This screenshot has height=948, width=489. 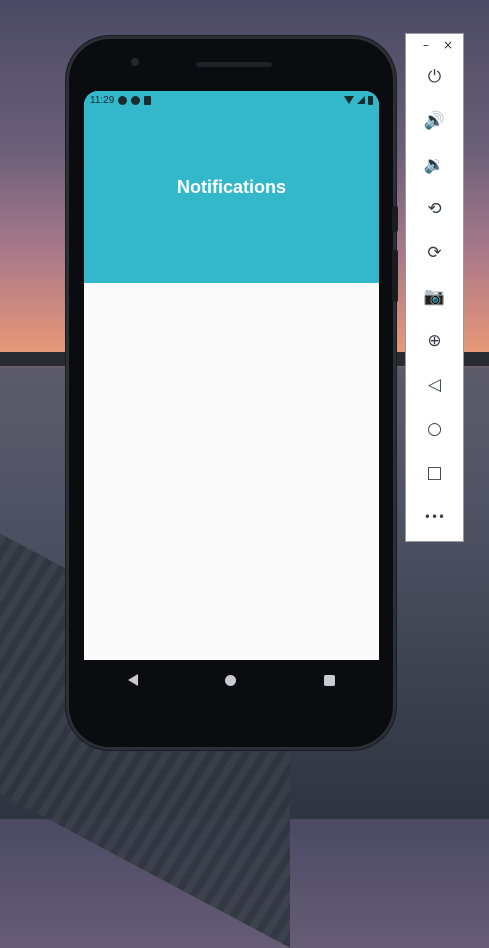 What do you see at coordinates (330, 680) in the screenshot?
I see `nav-recents-icon` at bounding box center [330, 680].